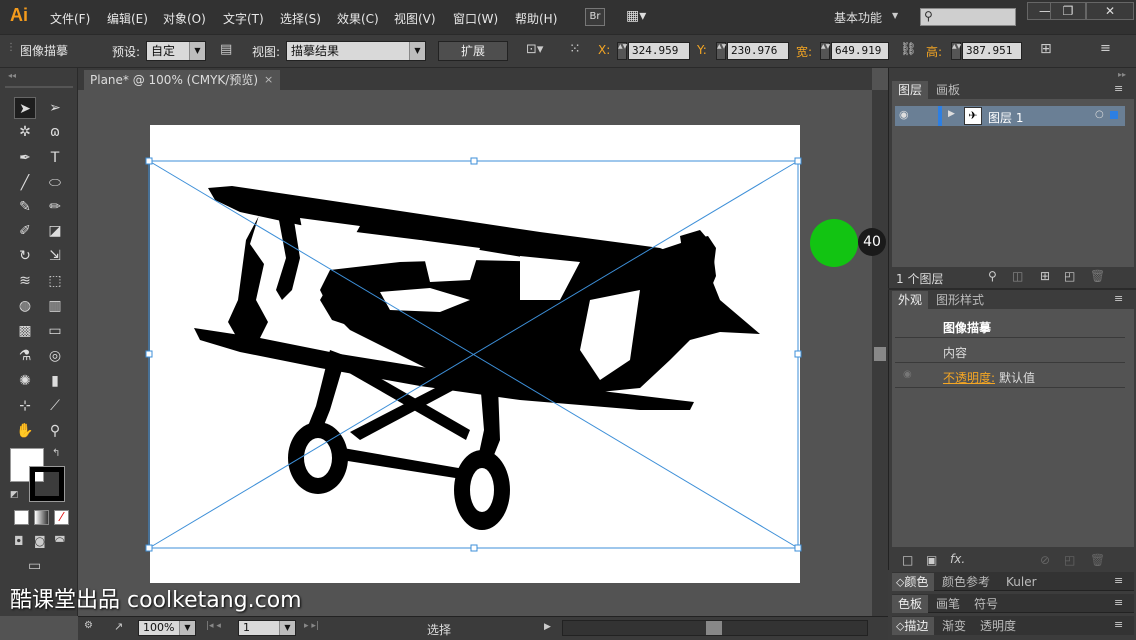 The width and height of the screenshot is (1136, 640). I want to click on vertical-scroll-thumb, so click(880, 354).